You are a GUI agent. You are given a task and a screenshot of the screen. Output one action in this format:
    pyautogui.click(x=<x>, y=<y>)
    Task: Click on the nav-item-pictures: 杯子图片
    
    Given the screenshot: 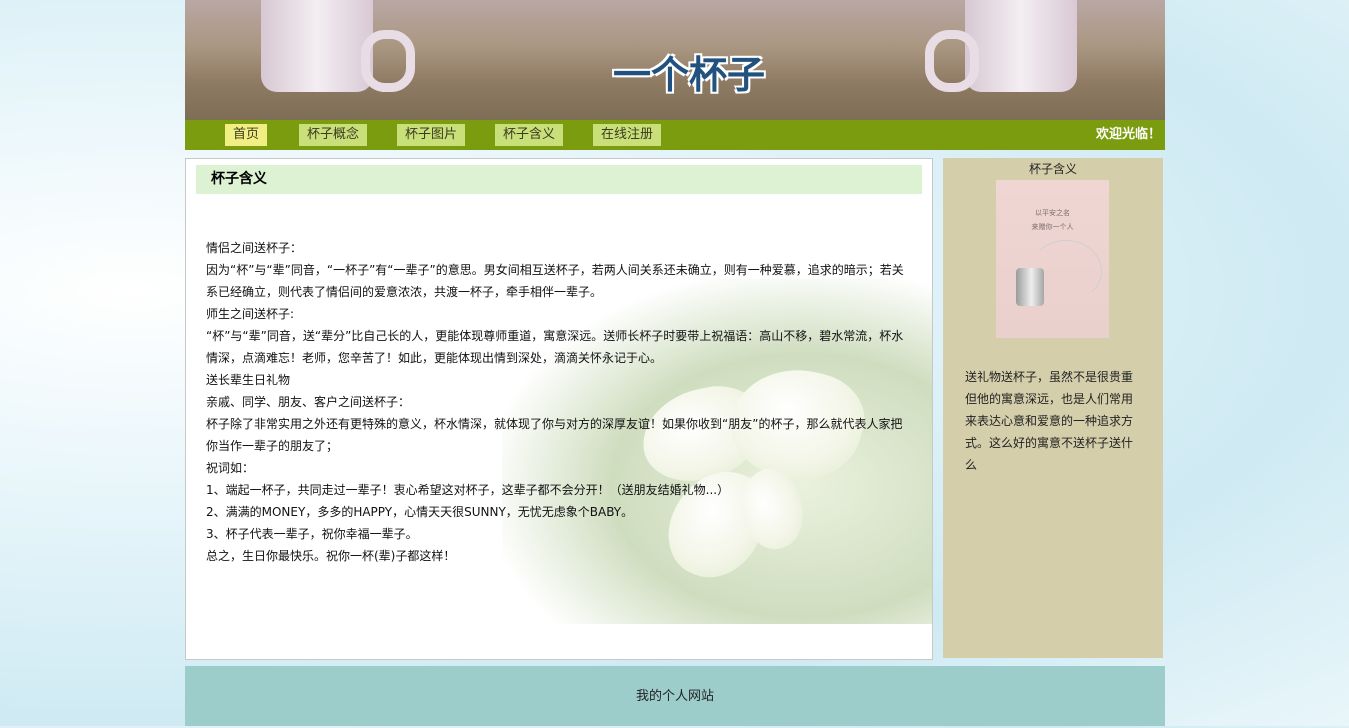 What is the action you would take?
    pyautogui.click(x=431, y=135)
    